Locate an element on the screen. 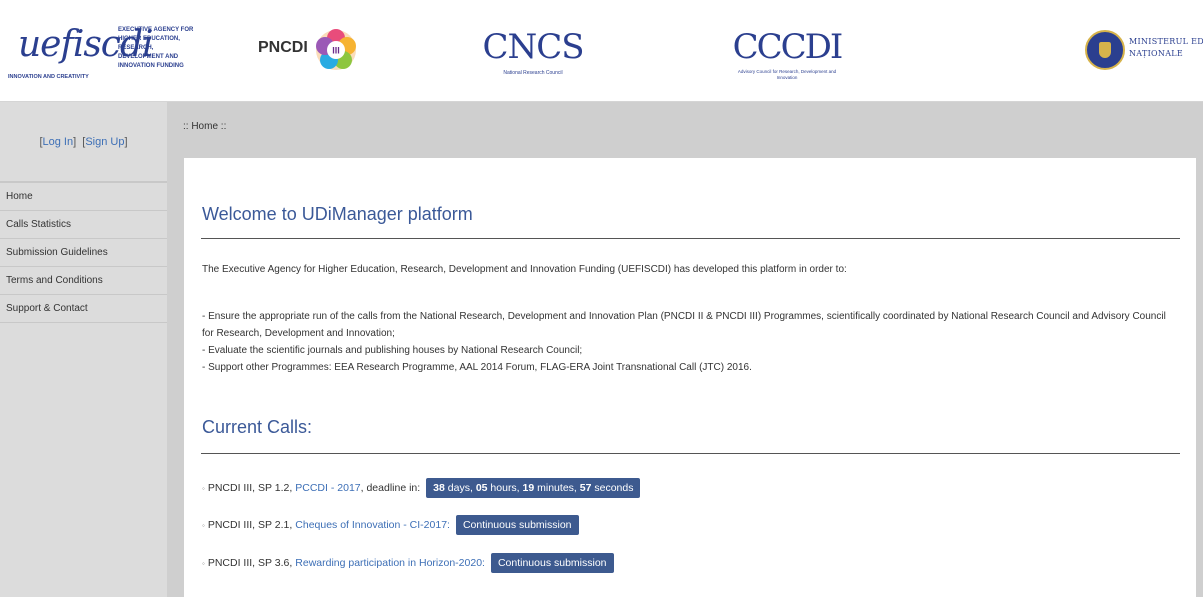 This screenshot has height=597, width=1203. breadcrumb: :: Home :: is located at coordinates (205, 126).